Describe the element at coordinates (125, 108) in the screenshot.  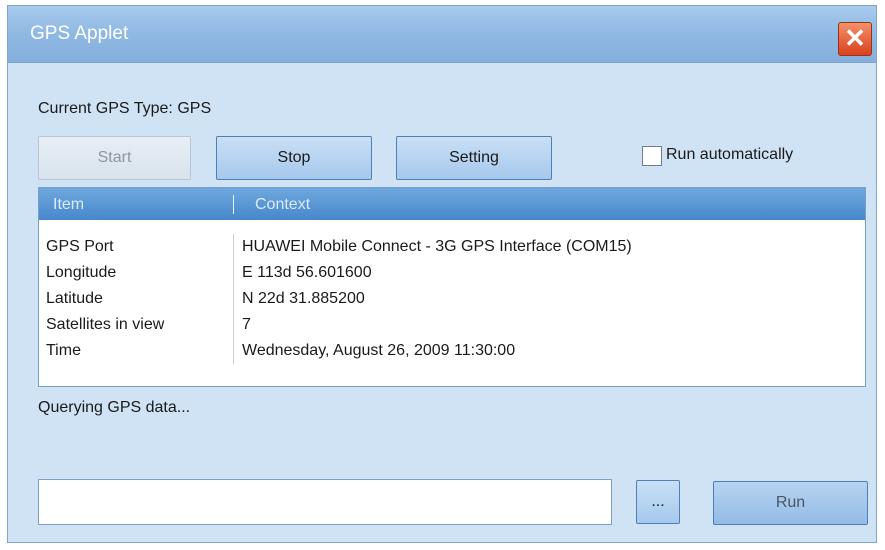
I see `current-gps-type-label: Current GPS Type: GPS` at that location.